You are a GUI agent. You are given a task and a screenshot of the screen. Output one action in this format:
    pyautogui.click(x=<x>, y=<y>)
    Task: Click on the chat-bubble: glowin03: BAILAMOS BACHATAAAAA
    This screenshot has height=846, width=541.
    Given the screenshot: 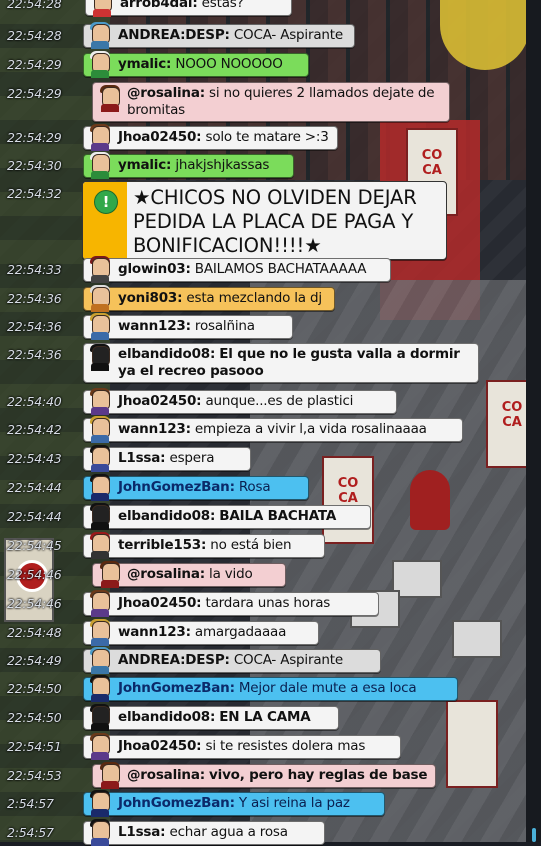 What is the action you would take?
    pyautogui.click(x=237, y=270)
    